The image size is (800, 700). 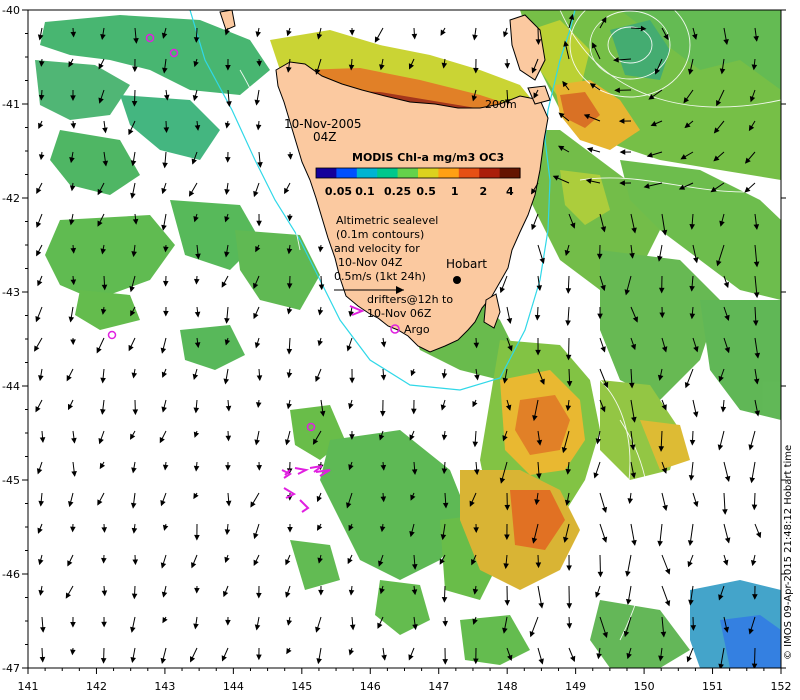 What do you see at coordinates (301, 686) in the screenshot?
I see `x-tick-label: 145` at bounding box center [301, 686].